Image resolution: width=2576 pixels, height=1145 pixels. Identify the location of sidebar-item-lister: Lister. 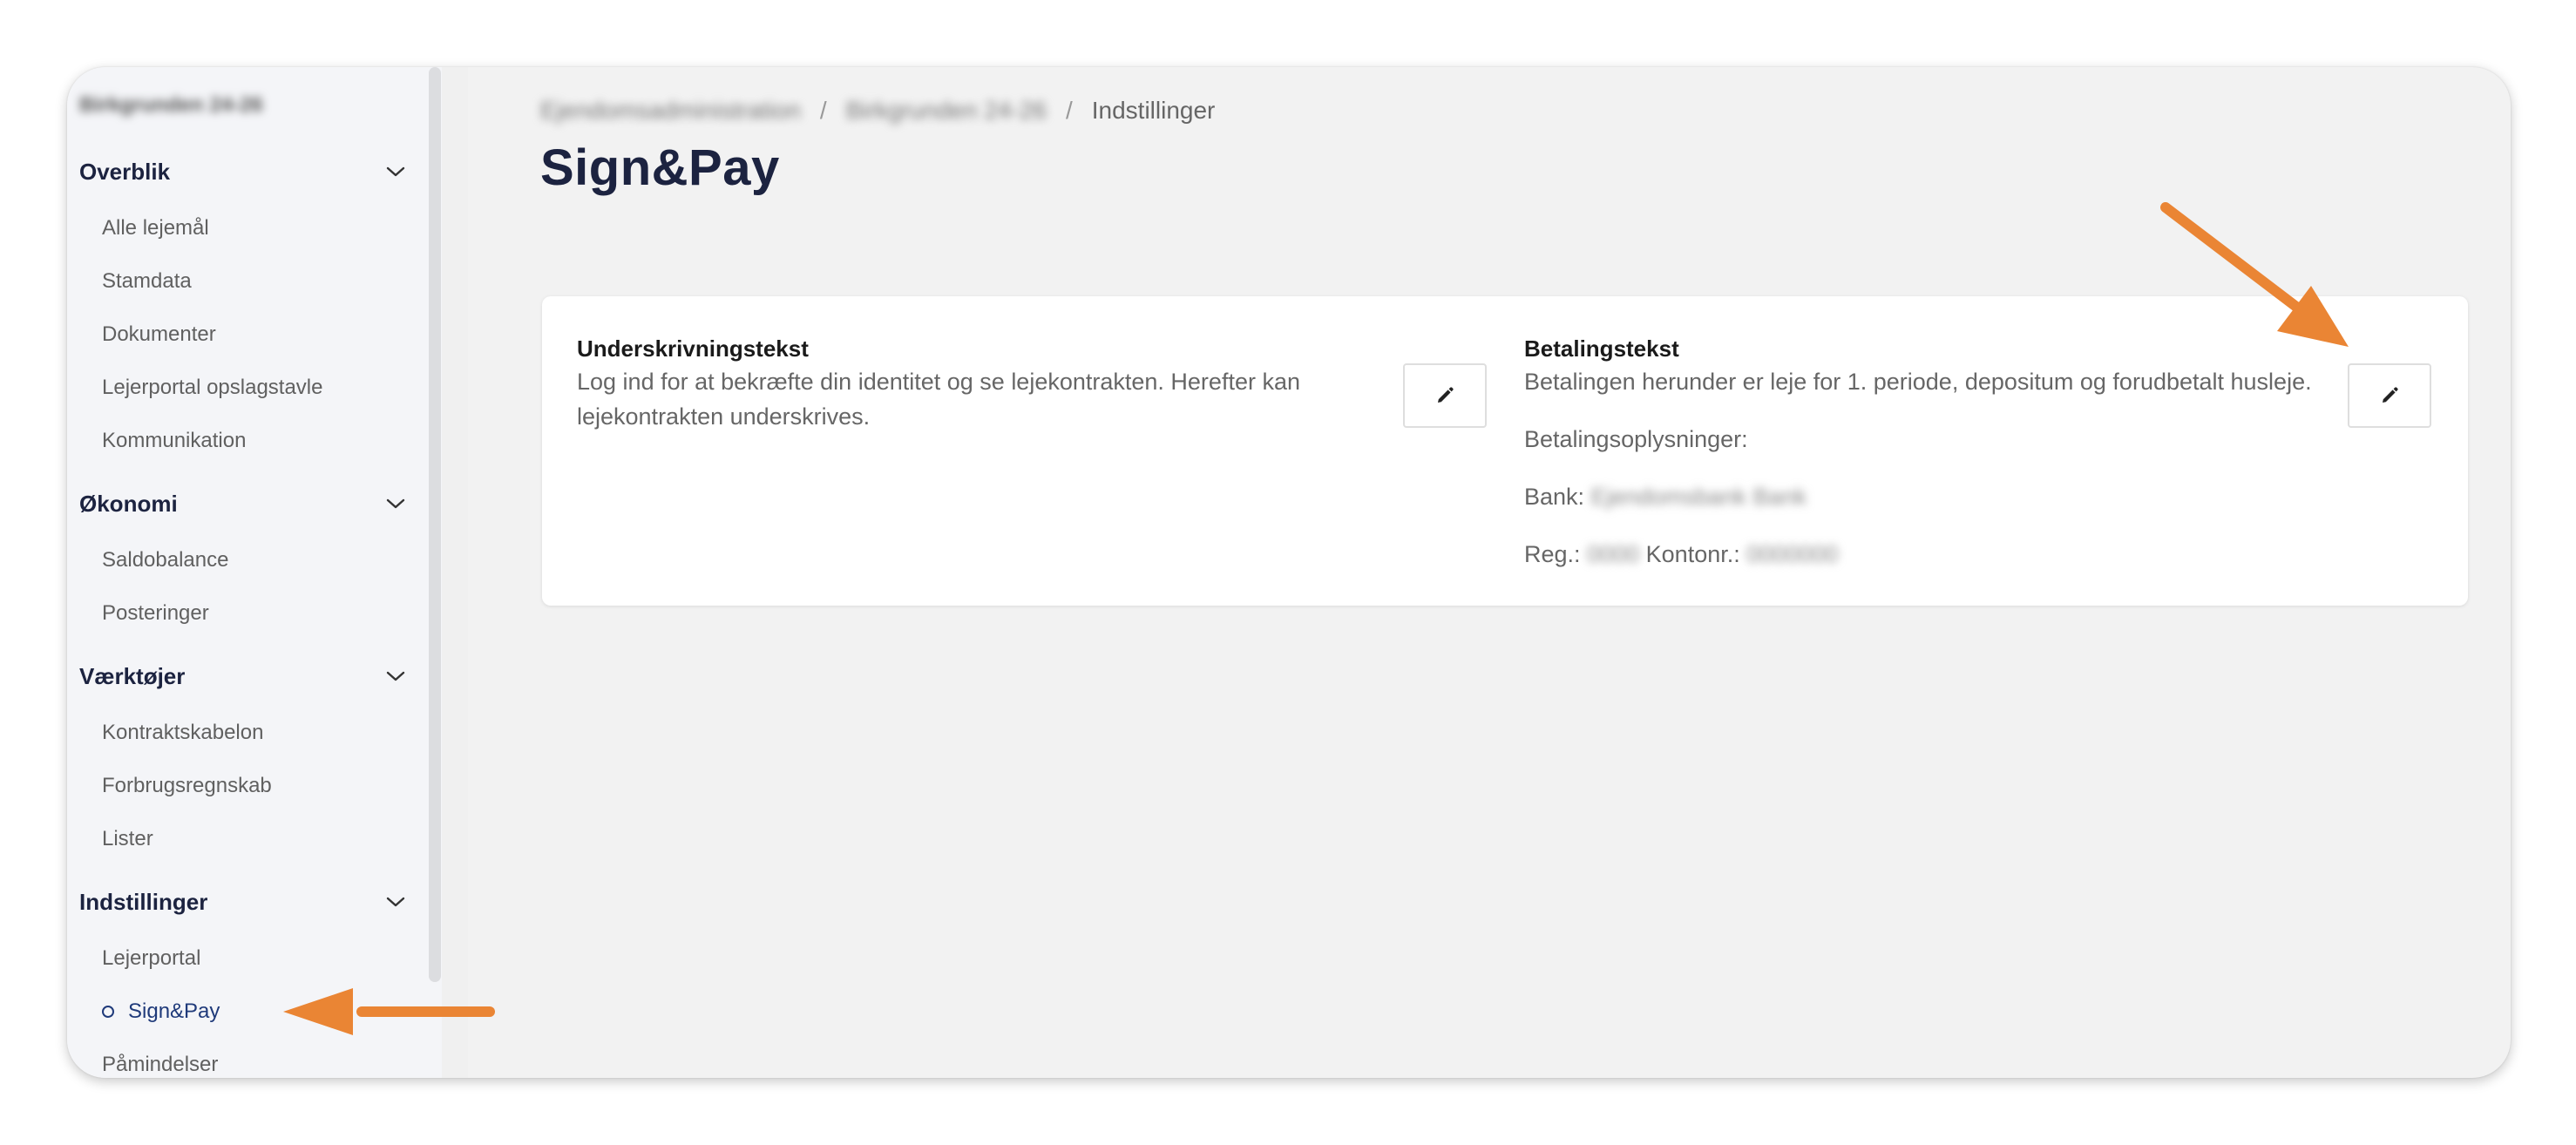
(128, 839).